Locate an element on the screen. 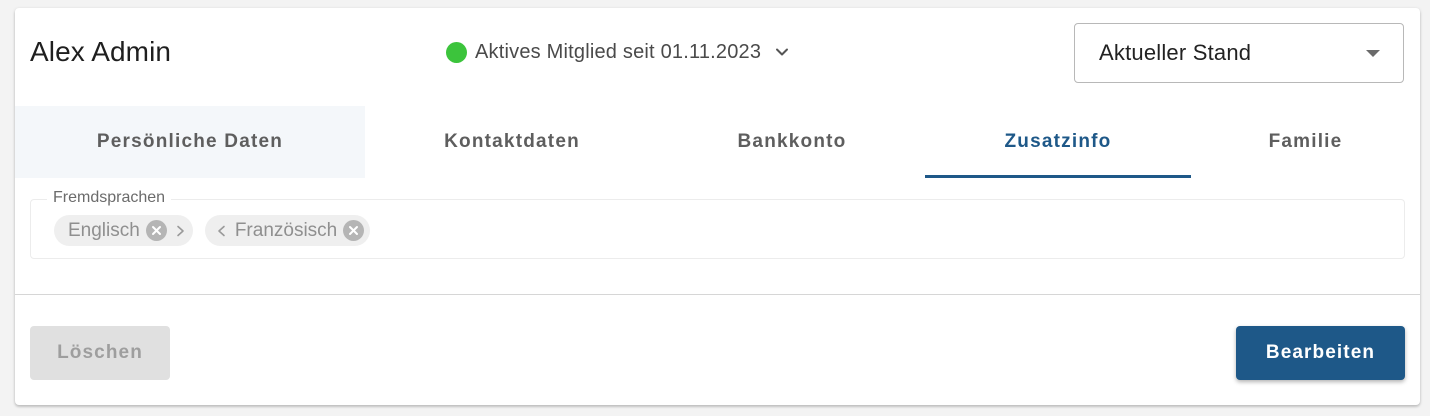  status-indicator-dot is located at coordinates (456, 52).